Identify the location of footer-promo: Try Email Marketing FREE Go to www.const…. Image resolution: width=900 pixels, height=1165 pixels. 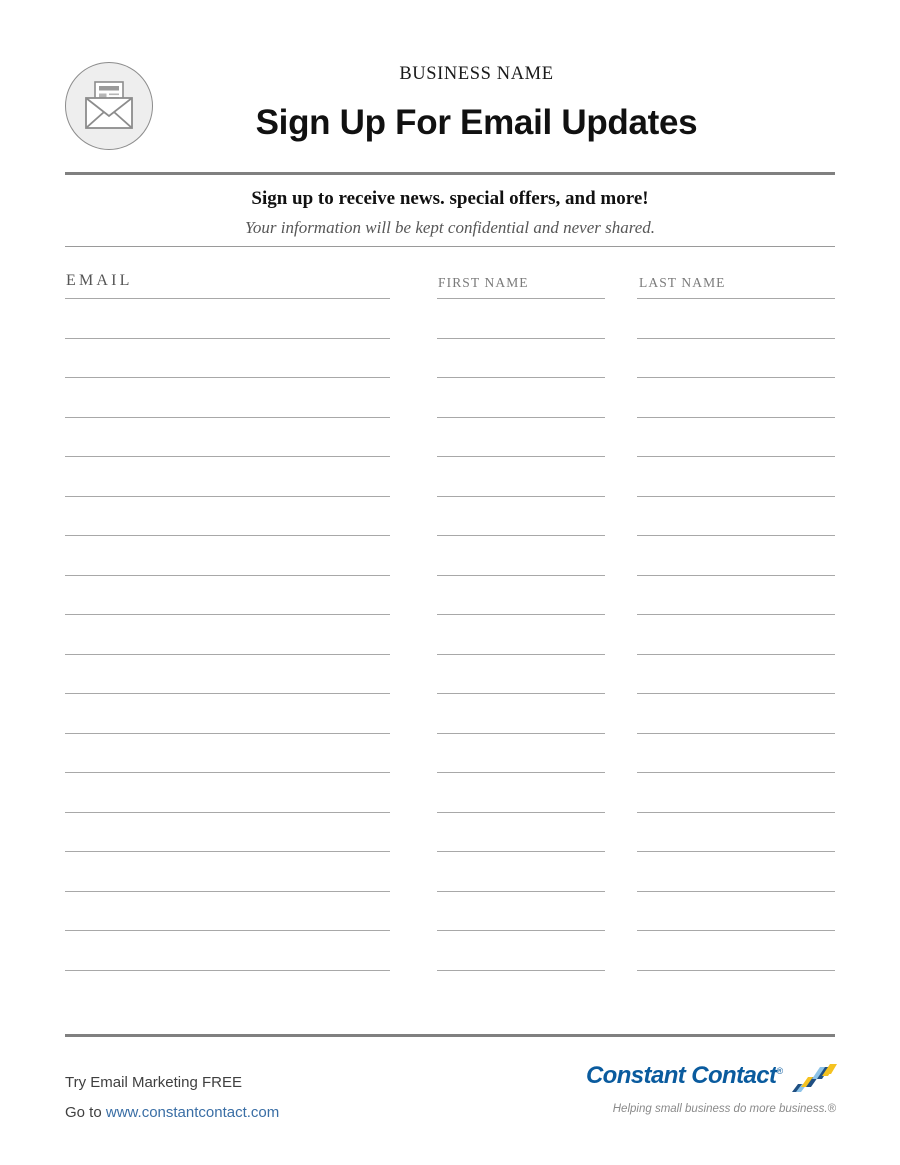
(172, 1097).